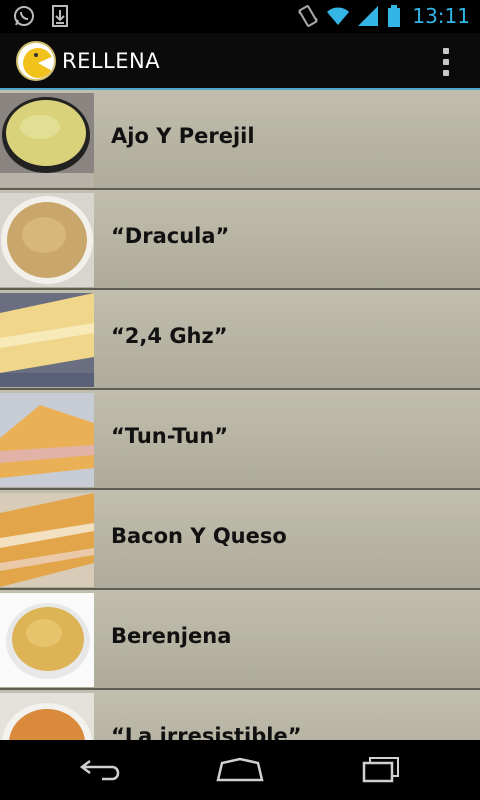  What do you see at coordinates (240, 240) in the screenshot?
I see `list-item: “Dracula”` at bounding box center [240, 240].